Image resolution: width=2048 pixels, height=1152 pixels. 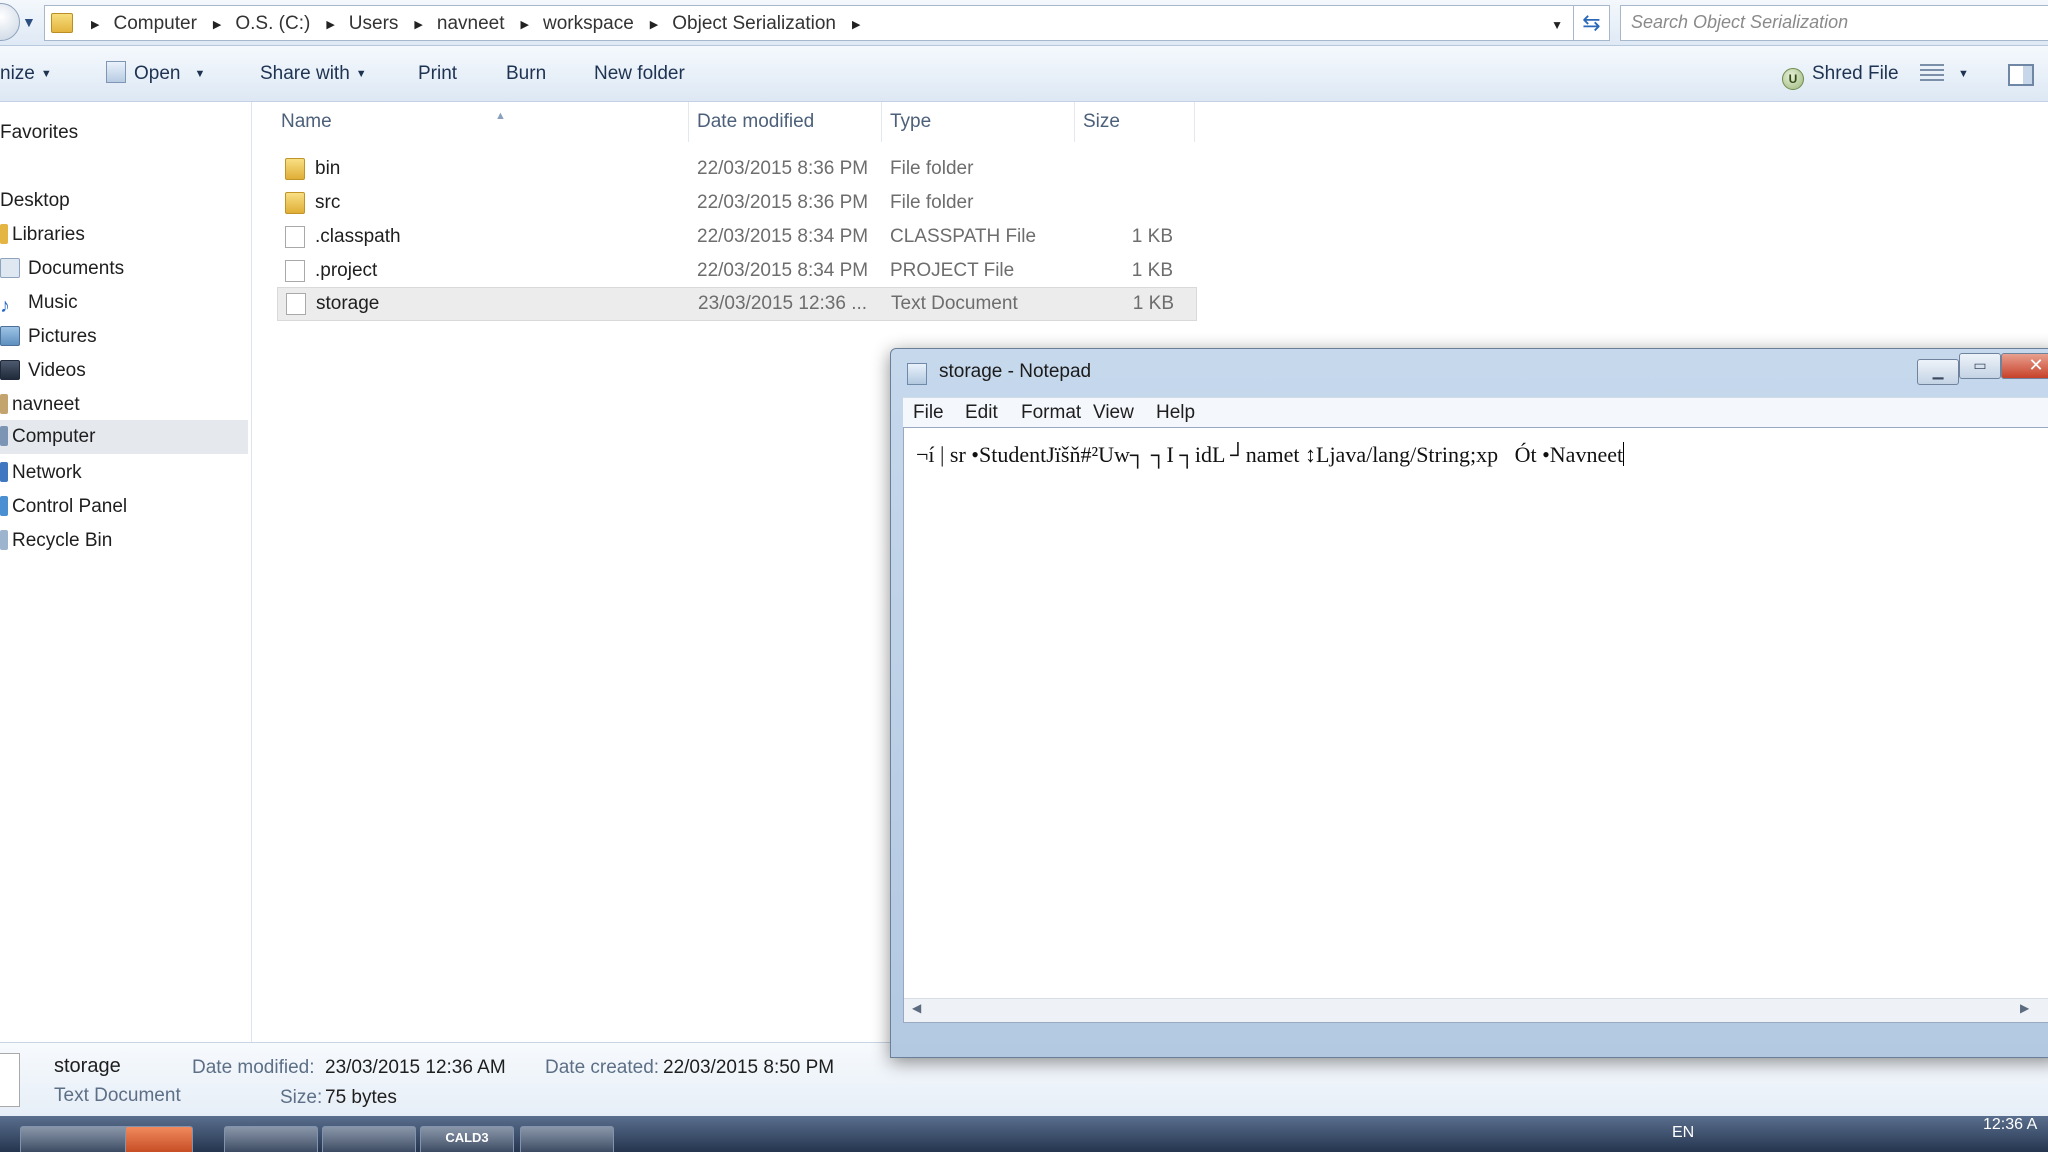 What do you see at coordinates (952, 270) in the screenshot?
I see `file-type: PROJECT File` at bounding box center [952, 270].